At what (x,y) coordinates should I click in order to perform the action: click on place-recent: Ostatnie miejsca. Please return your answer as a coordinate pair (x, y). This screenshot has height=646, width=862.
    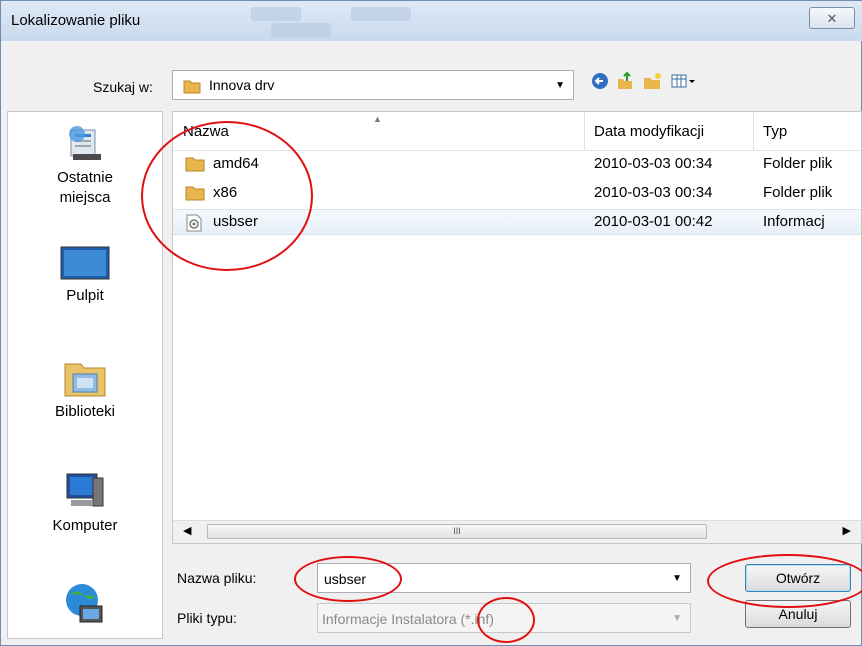
    Looking at the image, I should click on (85, 166).